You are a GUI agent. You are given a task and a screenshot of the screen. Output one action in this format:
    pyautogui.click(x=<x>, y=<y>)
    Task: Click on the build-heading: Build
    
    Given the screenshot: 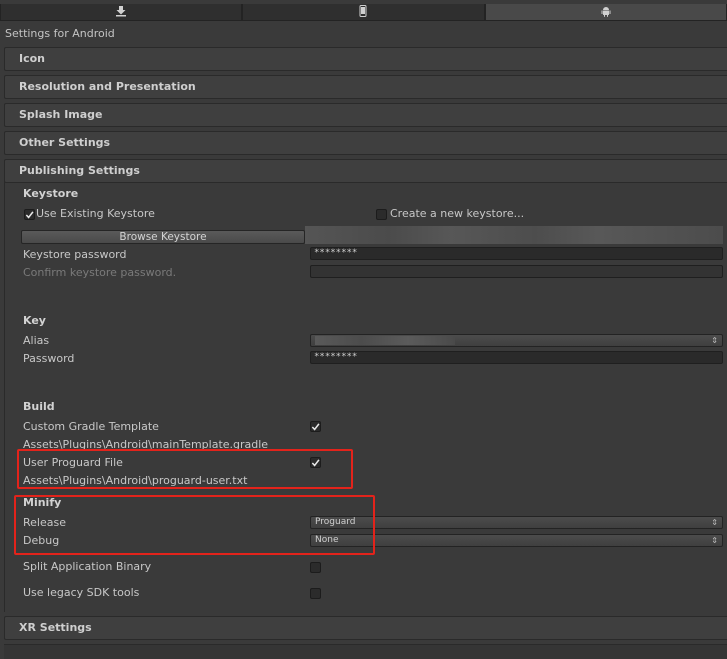 What is the action you would take?
    pyautogui.click(x=39, y=406)
    